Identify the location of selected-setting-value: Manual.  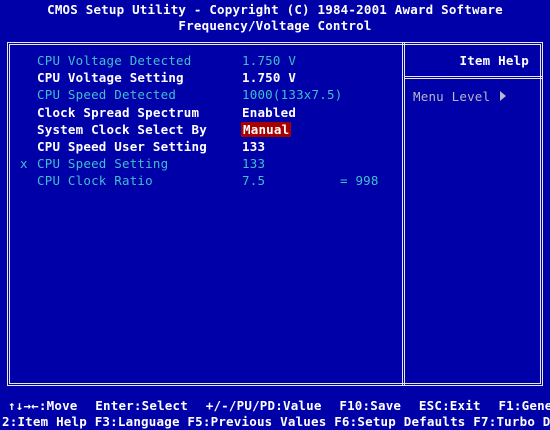
(266, 129).